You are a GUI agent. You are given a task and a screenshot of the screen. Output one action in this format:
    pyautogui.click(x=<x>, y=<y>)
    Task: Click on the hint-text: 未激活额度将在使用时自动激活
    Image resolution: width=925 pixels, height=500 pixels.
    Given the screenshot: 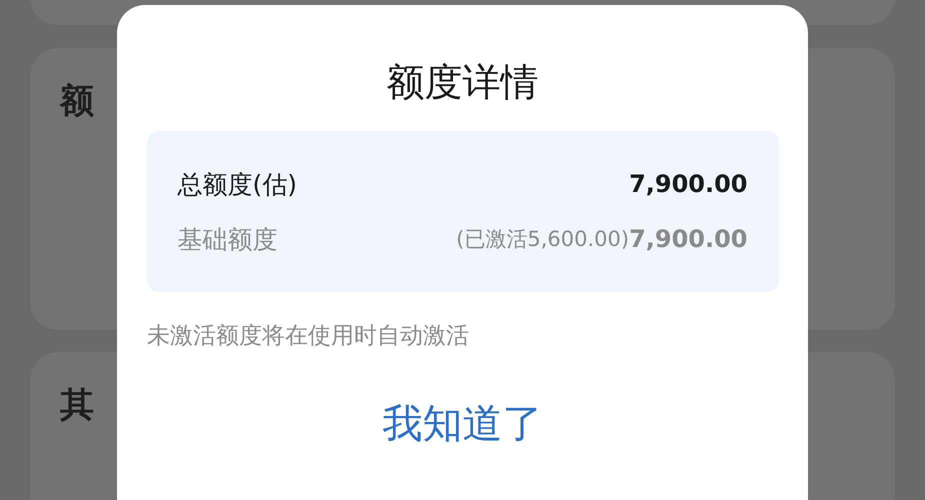 What is the action you would take?
    pyautogui.click(x=308, y=336)
    